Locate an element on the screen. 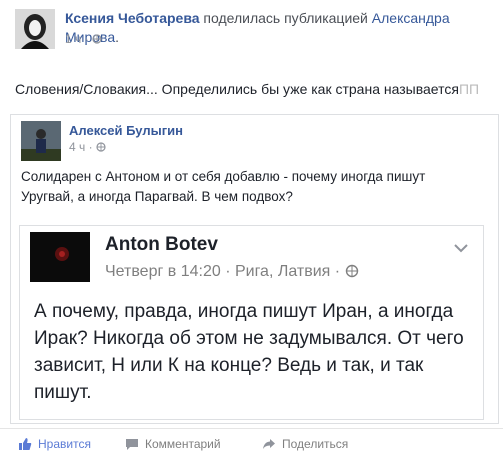  shared-time: 4 ч is located at coordinates (77, 147).